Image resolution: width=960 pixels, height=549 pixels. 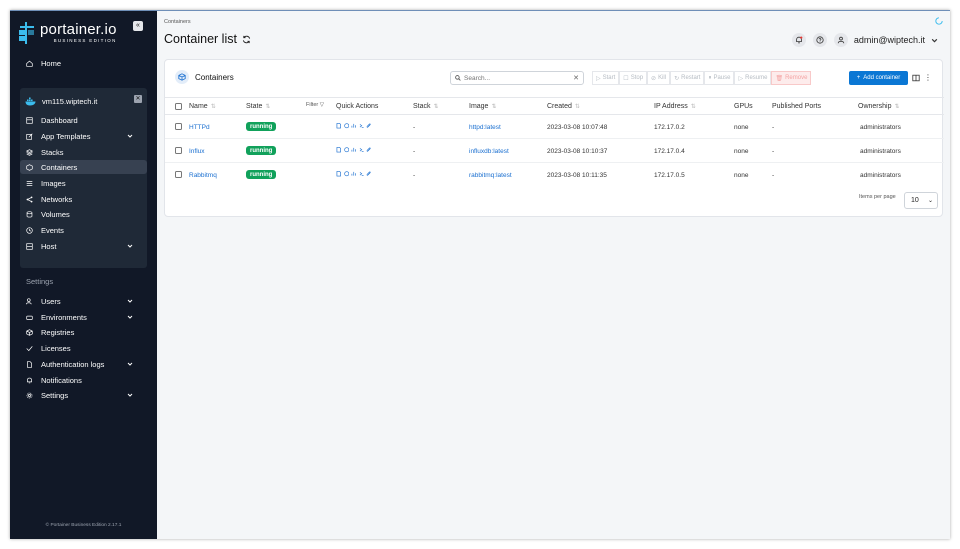 I want to click on container-name-link: HTTPd, so click(x=199, y=127).